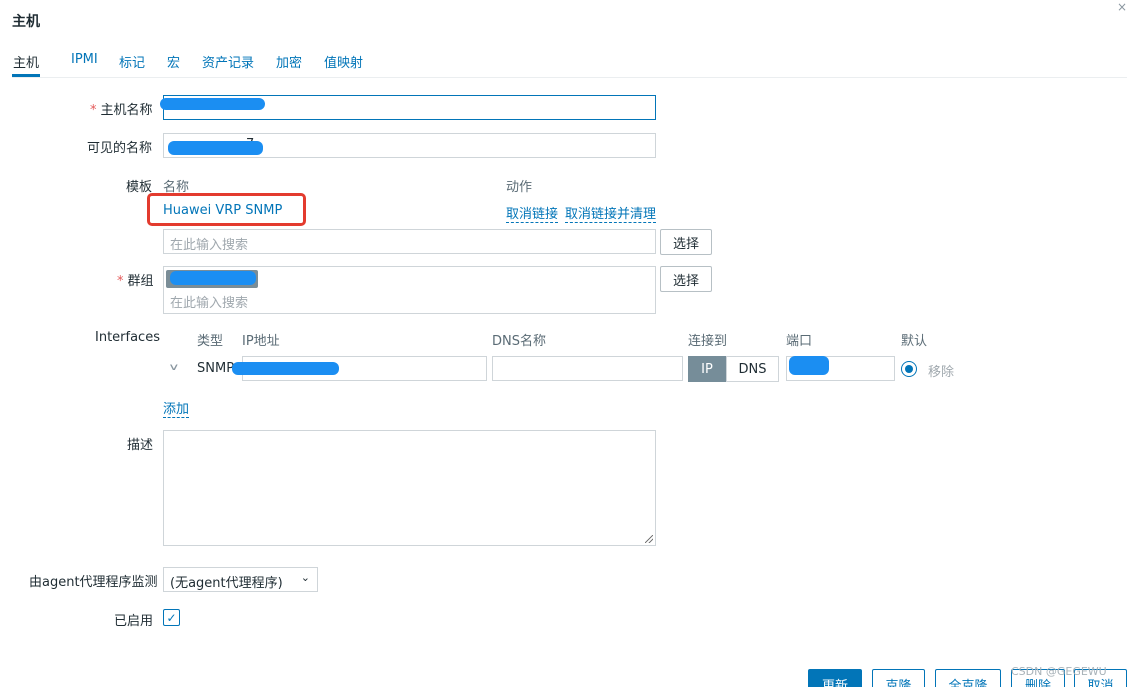  I want to click on iface-type: SNMP, so click(216, 368).